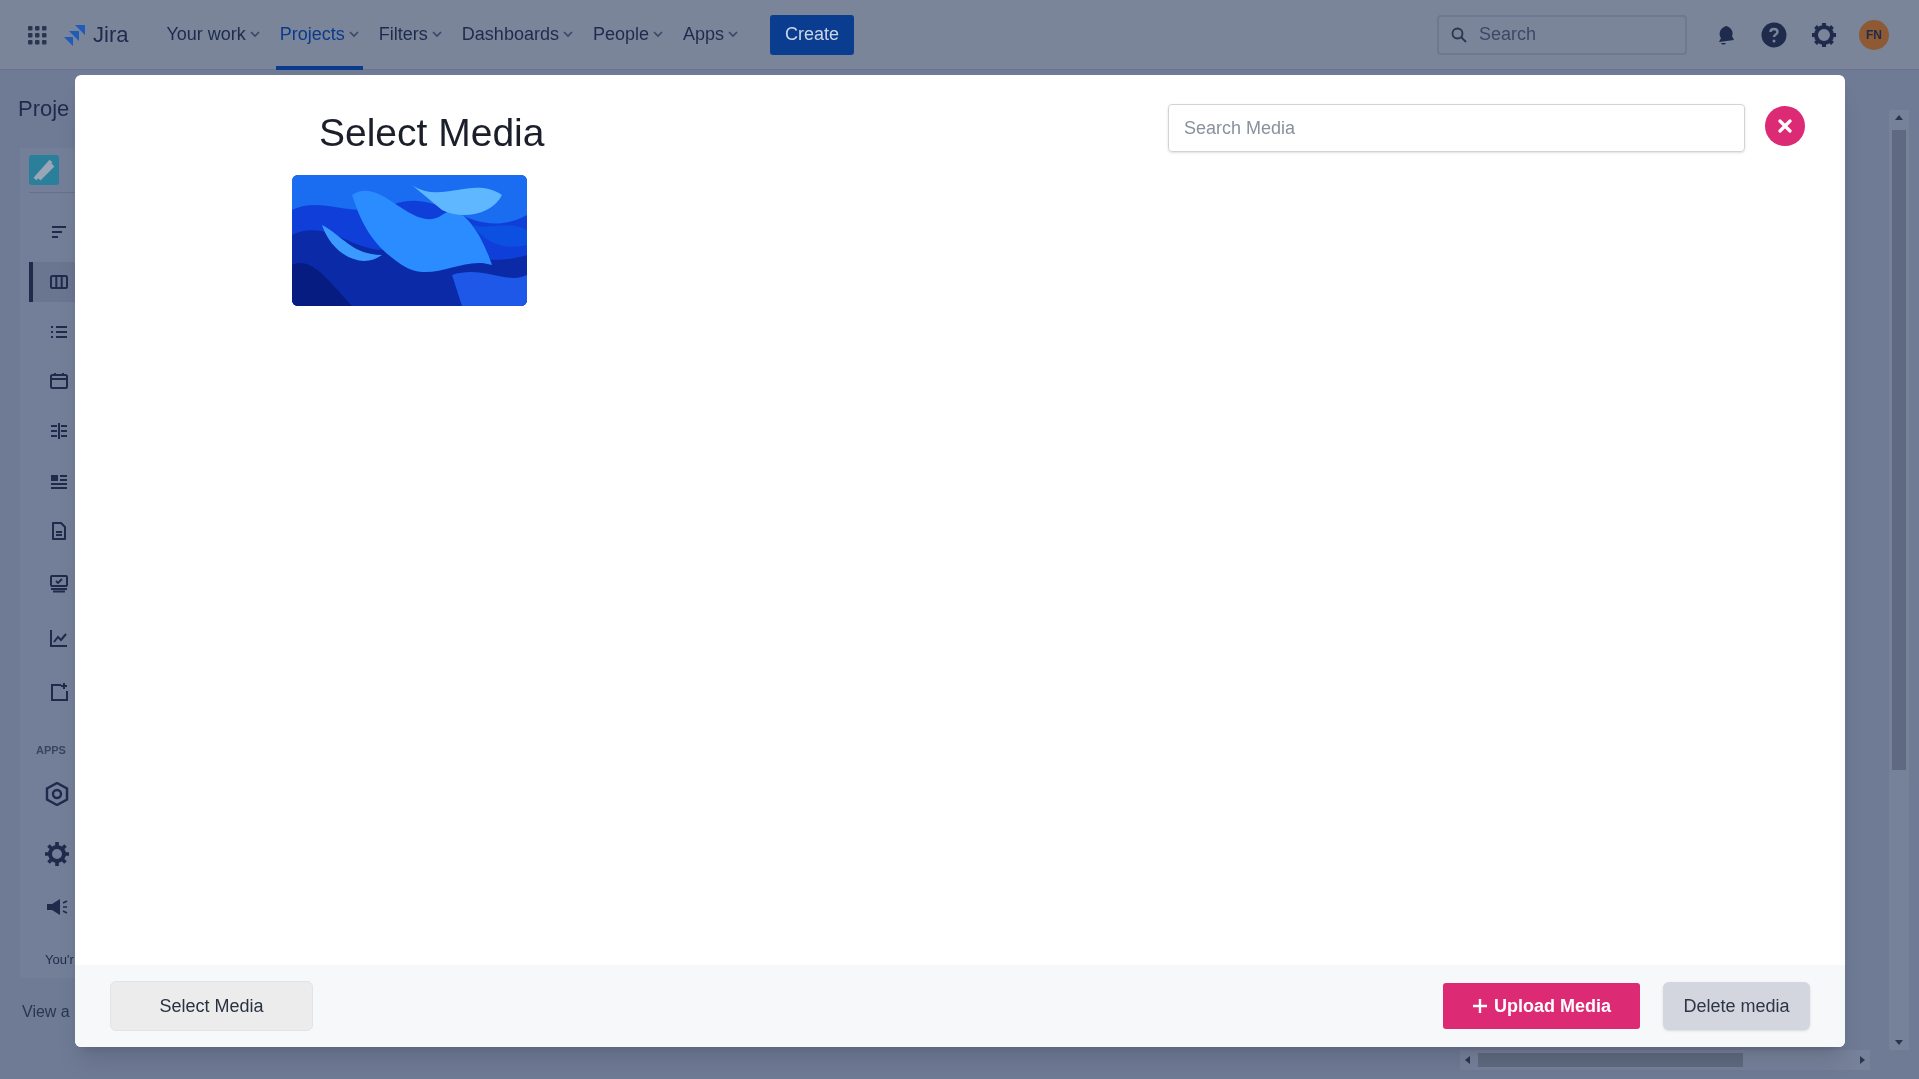  I want to click on nav-tab: Projects, so click(319, 35).